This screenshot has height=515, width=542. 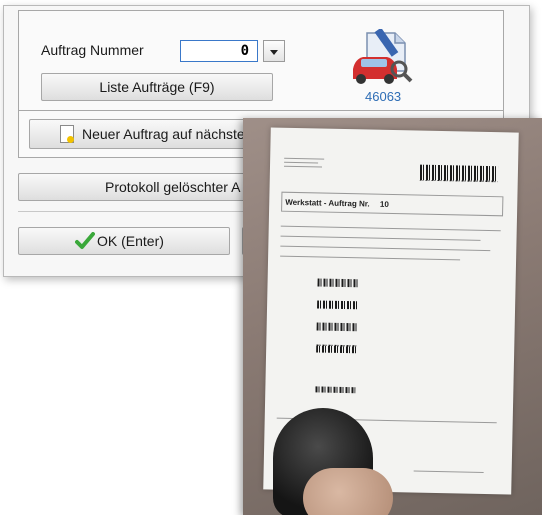 I want to click on order-number-dropdown-button, so click(x=274, y=51).